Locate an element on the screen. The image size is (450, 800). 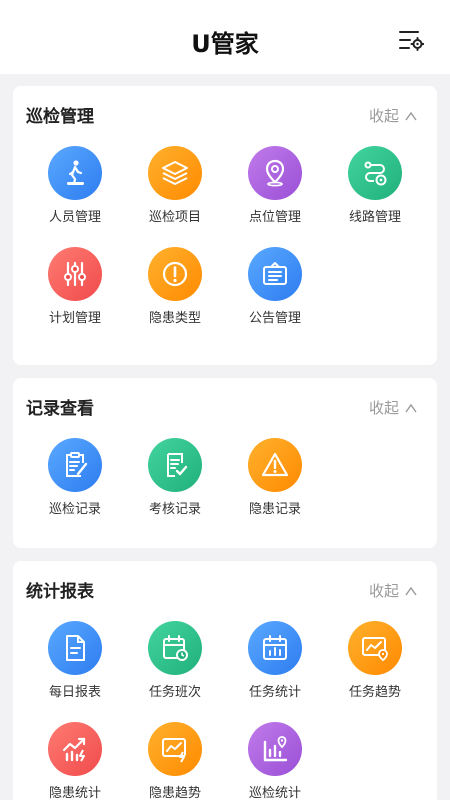
menu-item-patrol-records: 巡检记录 is located at coordinates (75, 477).